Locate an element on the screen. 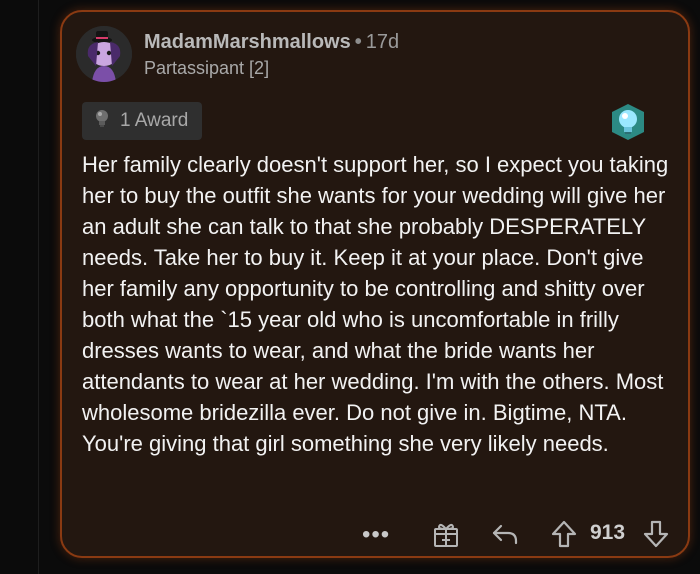 The height and width of the screenshot is (574, 700). vote-score: 913 is located at coordinates (608, 532).